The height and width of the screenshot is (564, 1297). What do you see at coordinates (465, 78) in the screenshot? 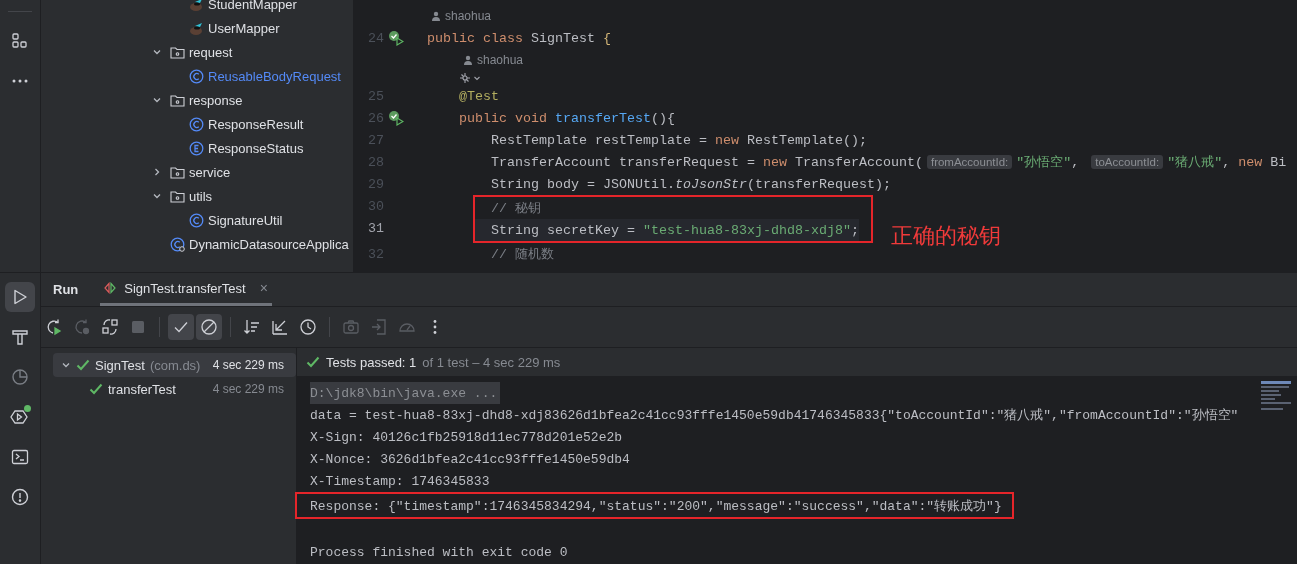
I see `swirl-icon` at bounding box center [465, 78].